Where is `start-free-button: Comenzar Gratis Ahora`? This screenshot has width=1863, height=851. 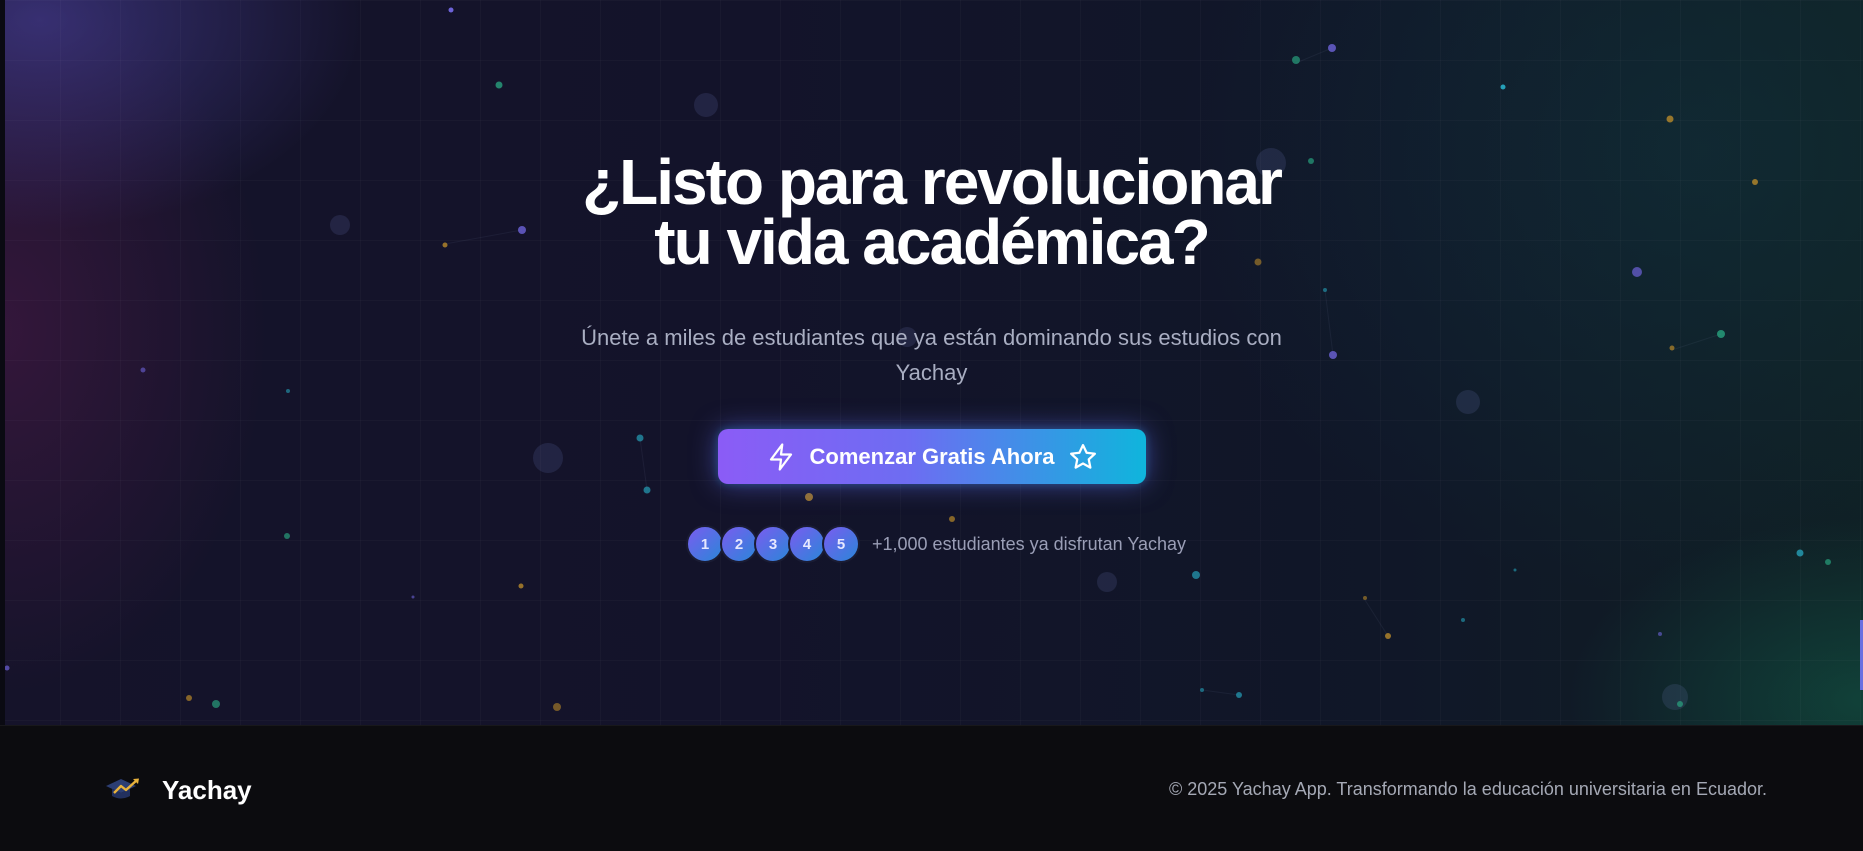
start-free-button: Comenzar Gratis Ahora is located at coordinates (932, 456).